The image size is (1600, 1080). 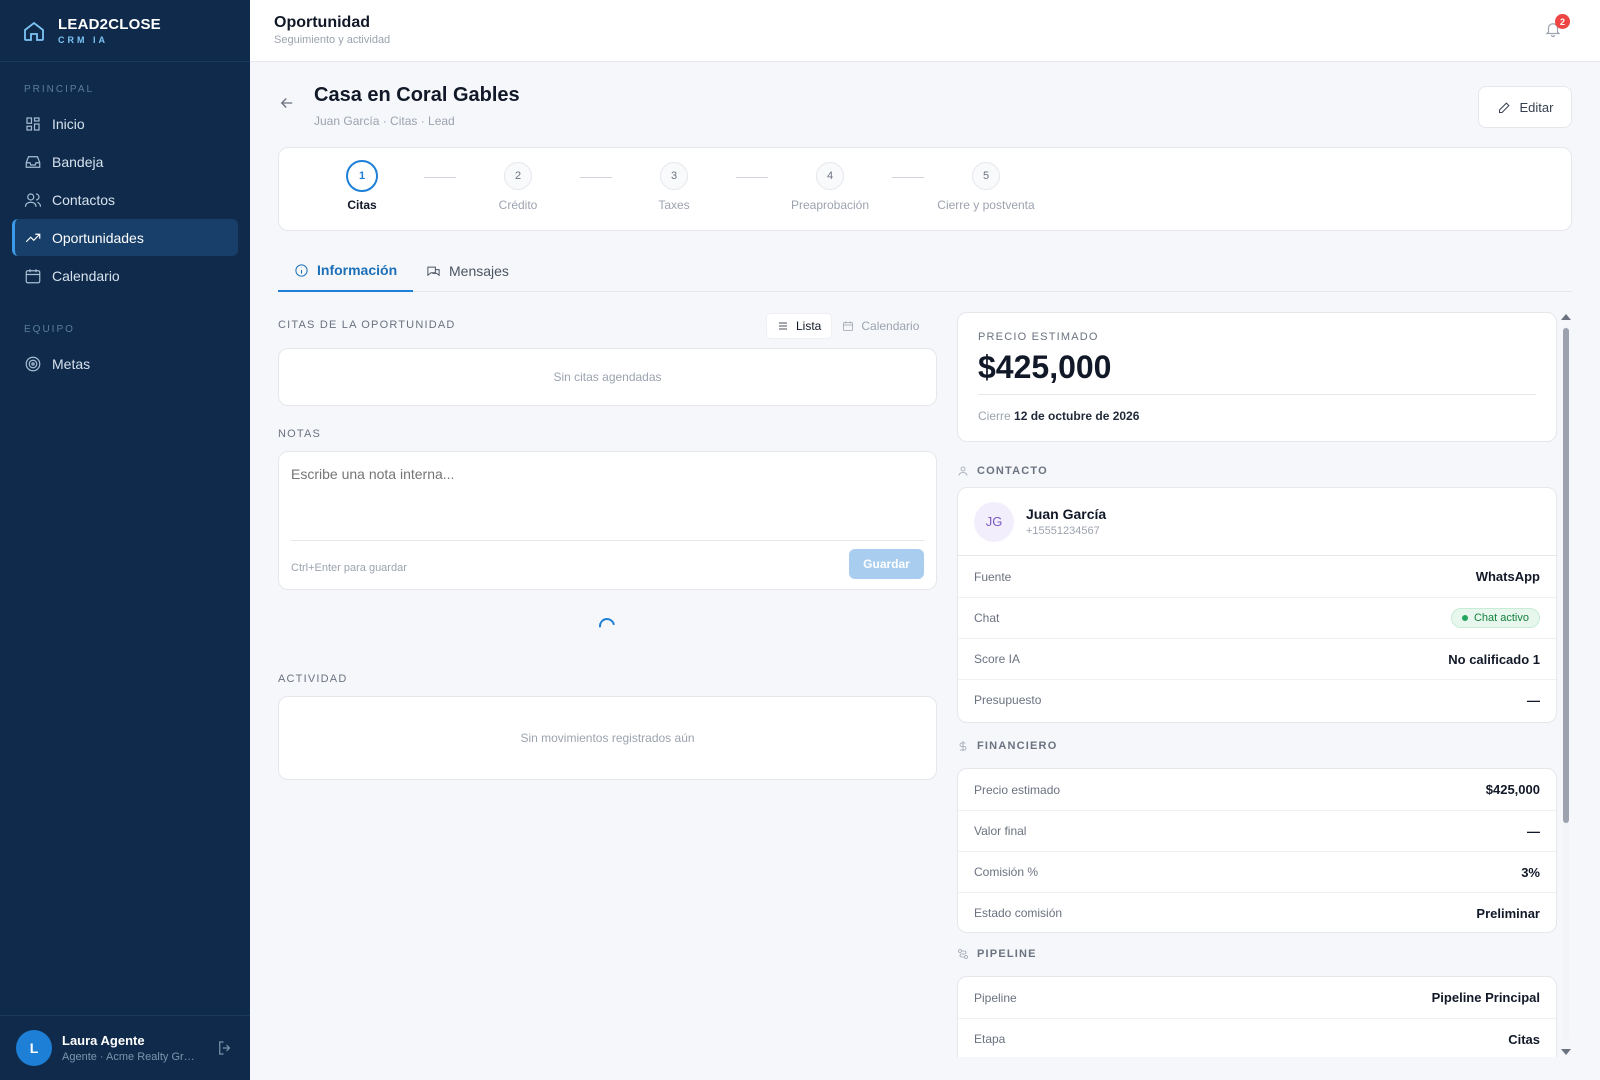 I want to click on scroll-down-icon, so click(x=1566, y=1052).